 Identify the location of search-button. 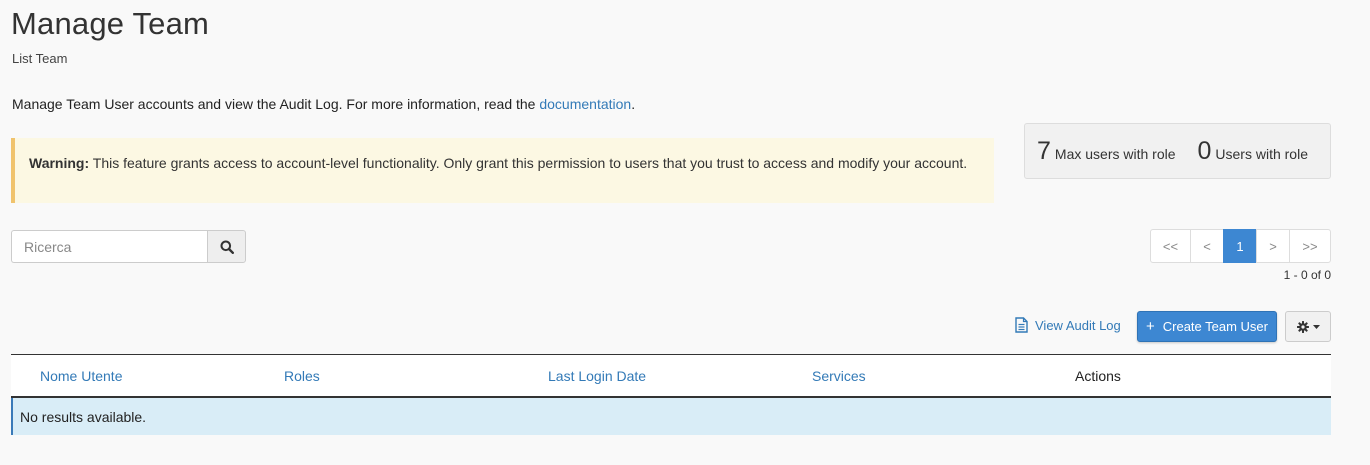
(226, 246).